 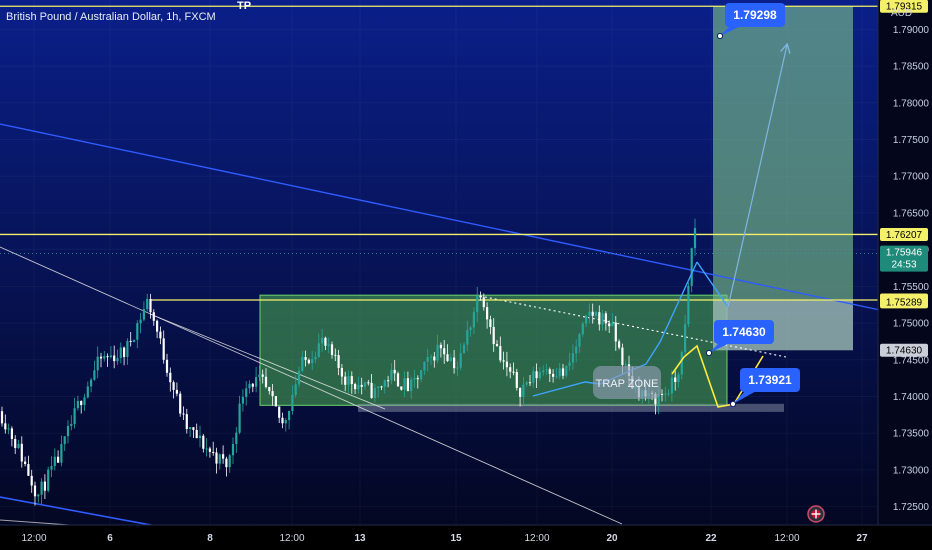 I want to click on callout-anchor, so click(x=720, y=36).